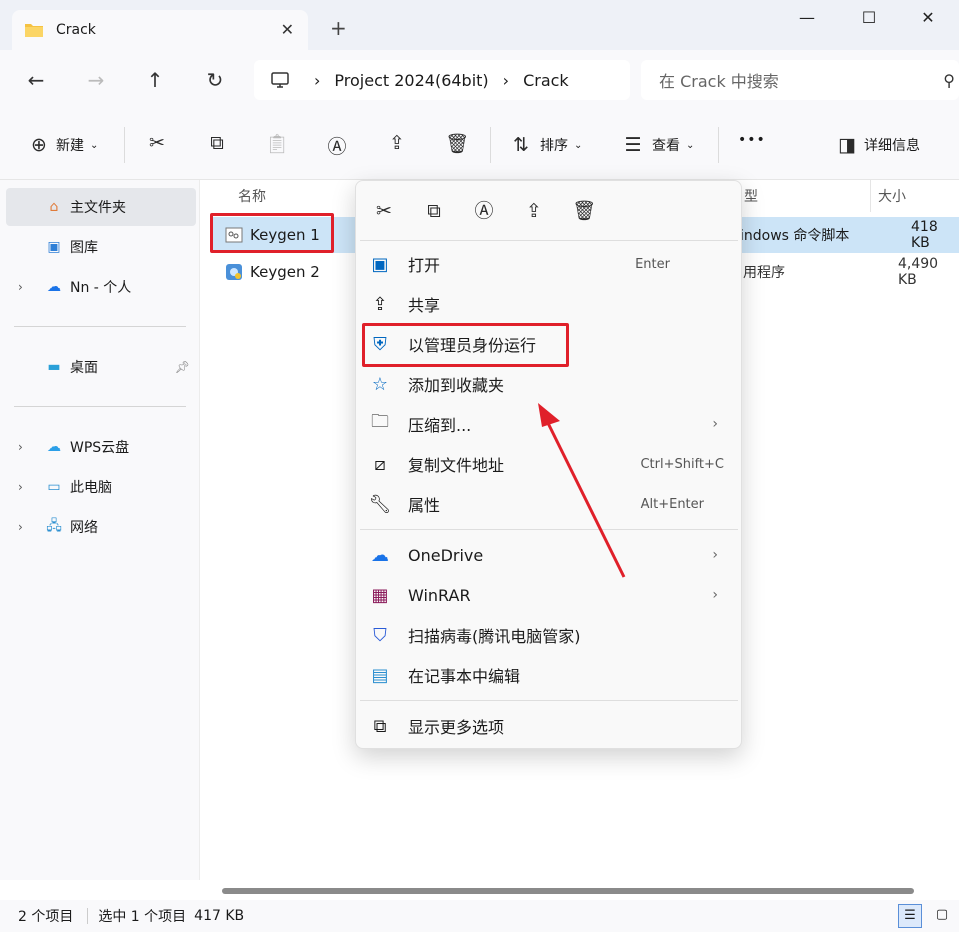 The image size is (959, 932). What do you see at coordinates (652, 264) in the screenshot?
I see `menu-shortcut: Enter` at bounding box center [652, 264].